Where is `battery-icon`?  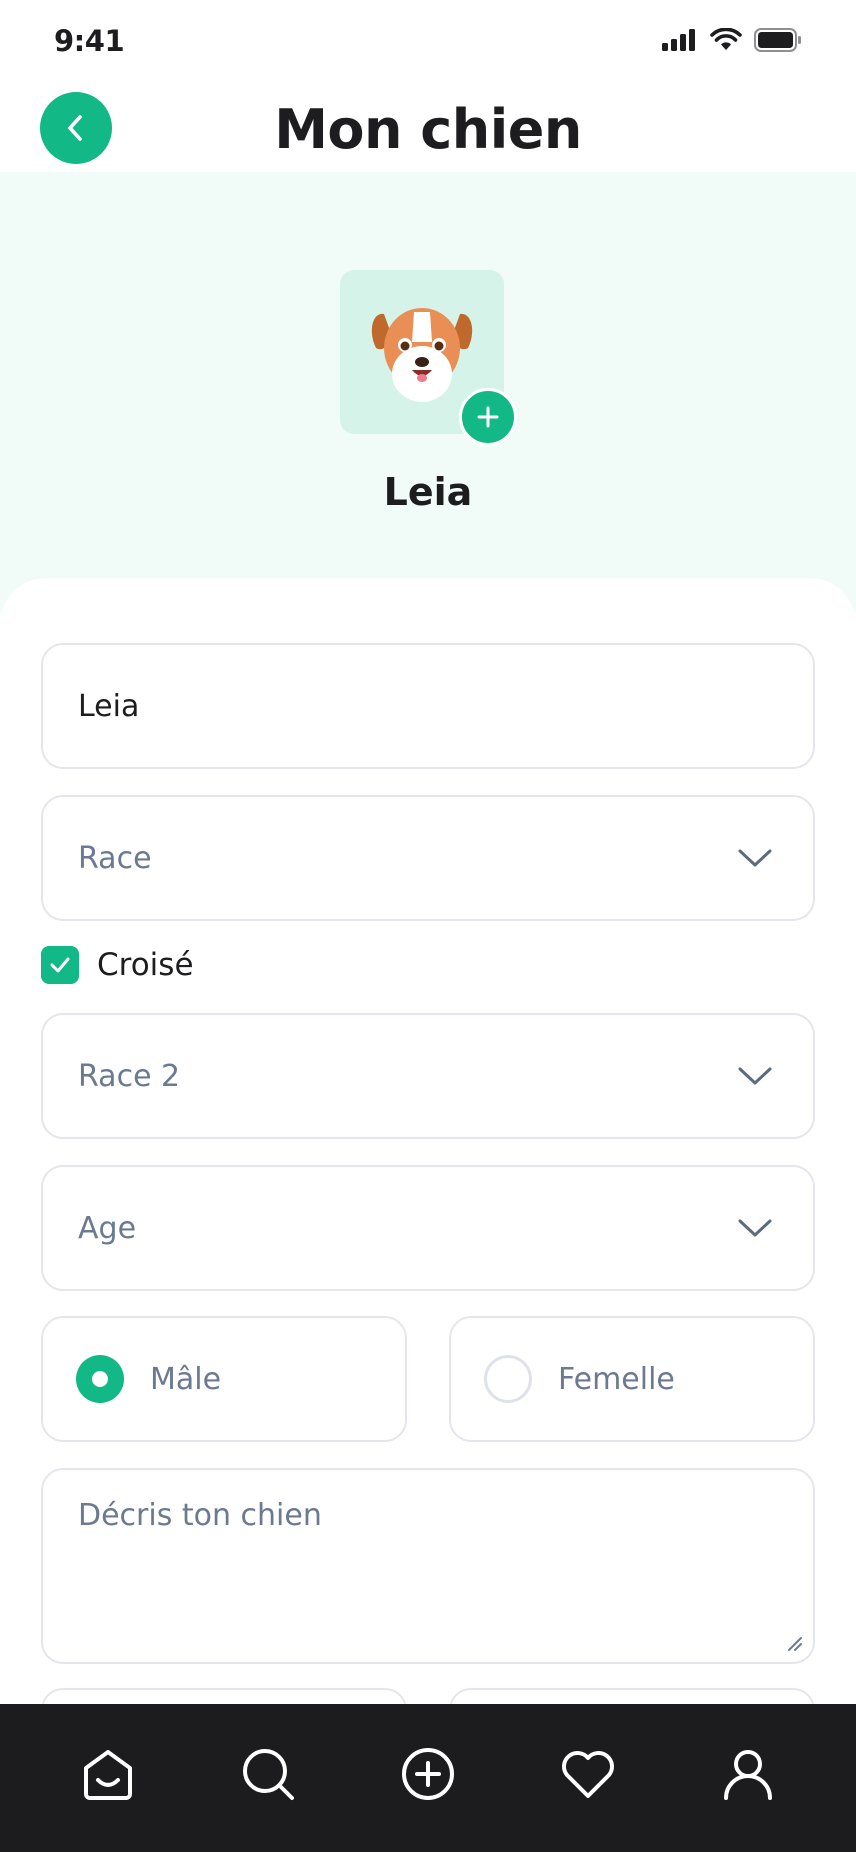 battery-icon is located at coordinates (777, 40).